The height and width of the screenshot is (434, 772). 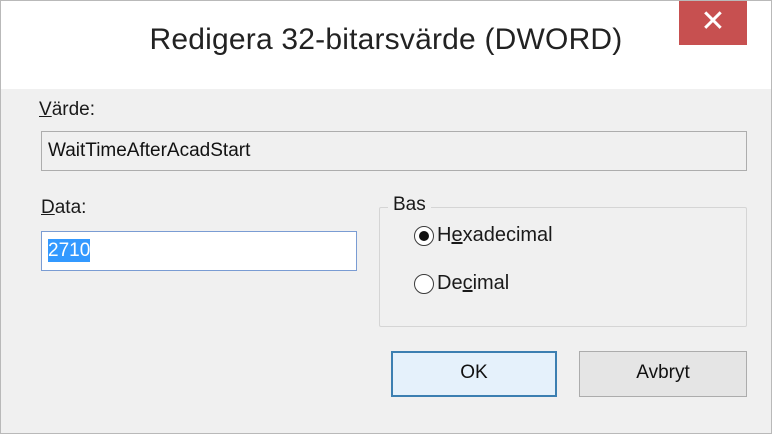 I want to click on base-group-title: Bas, so click(x=409, y=205).